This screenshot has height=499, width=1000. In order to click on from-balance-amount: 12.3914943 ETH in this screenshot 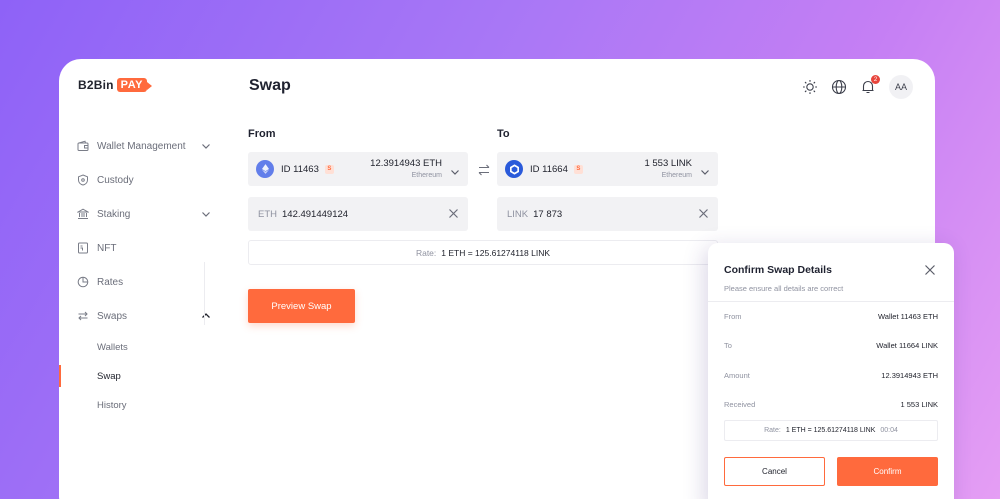, I will do `click(406, 163)`.